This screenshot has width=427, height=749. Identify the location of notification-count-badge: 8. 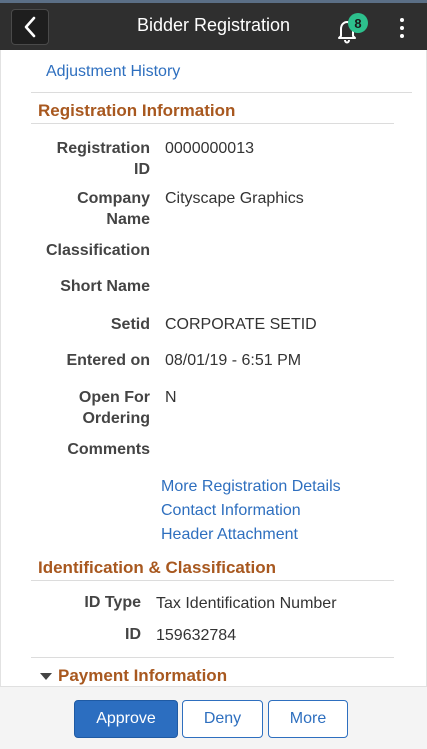
(358, 23).